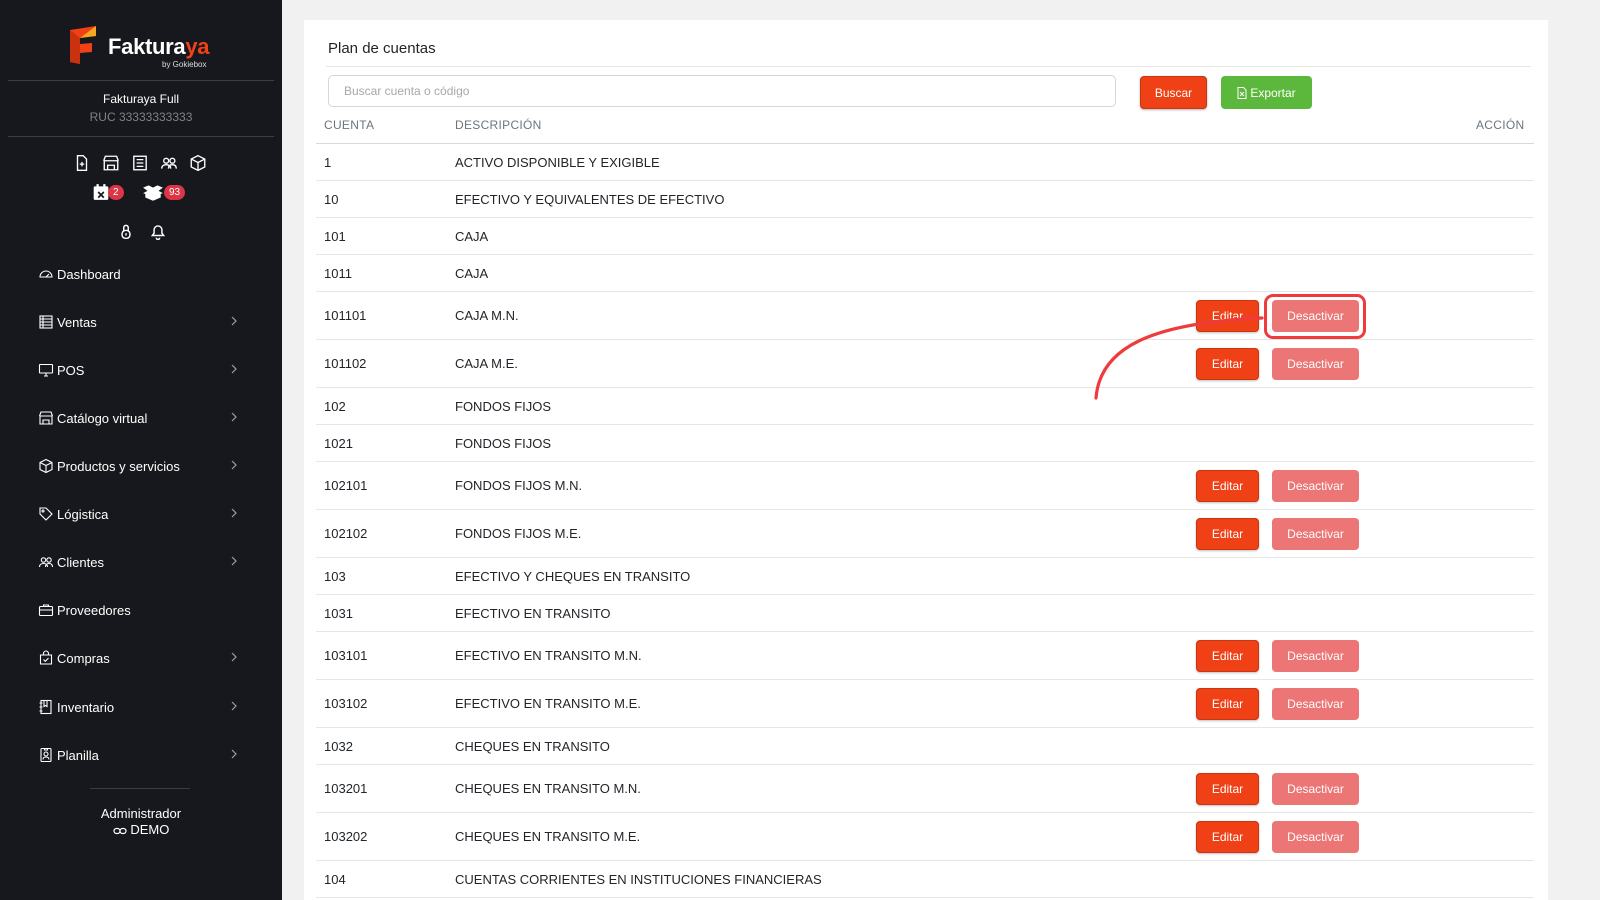 The image size is (1600, 900). I want to click on monitor-icon, so click(46, 370).